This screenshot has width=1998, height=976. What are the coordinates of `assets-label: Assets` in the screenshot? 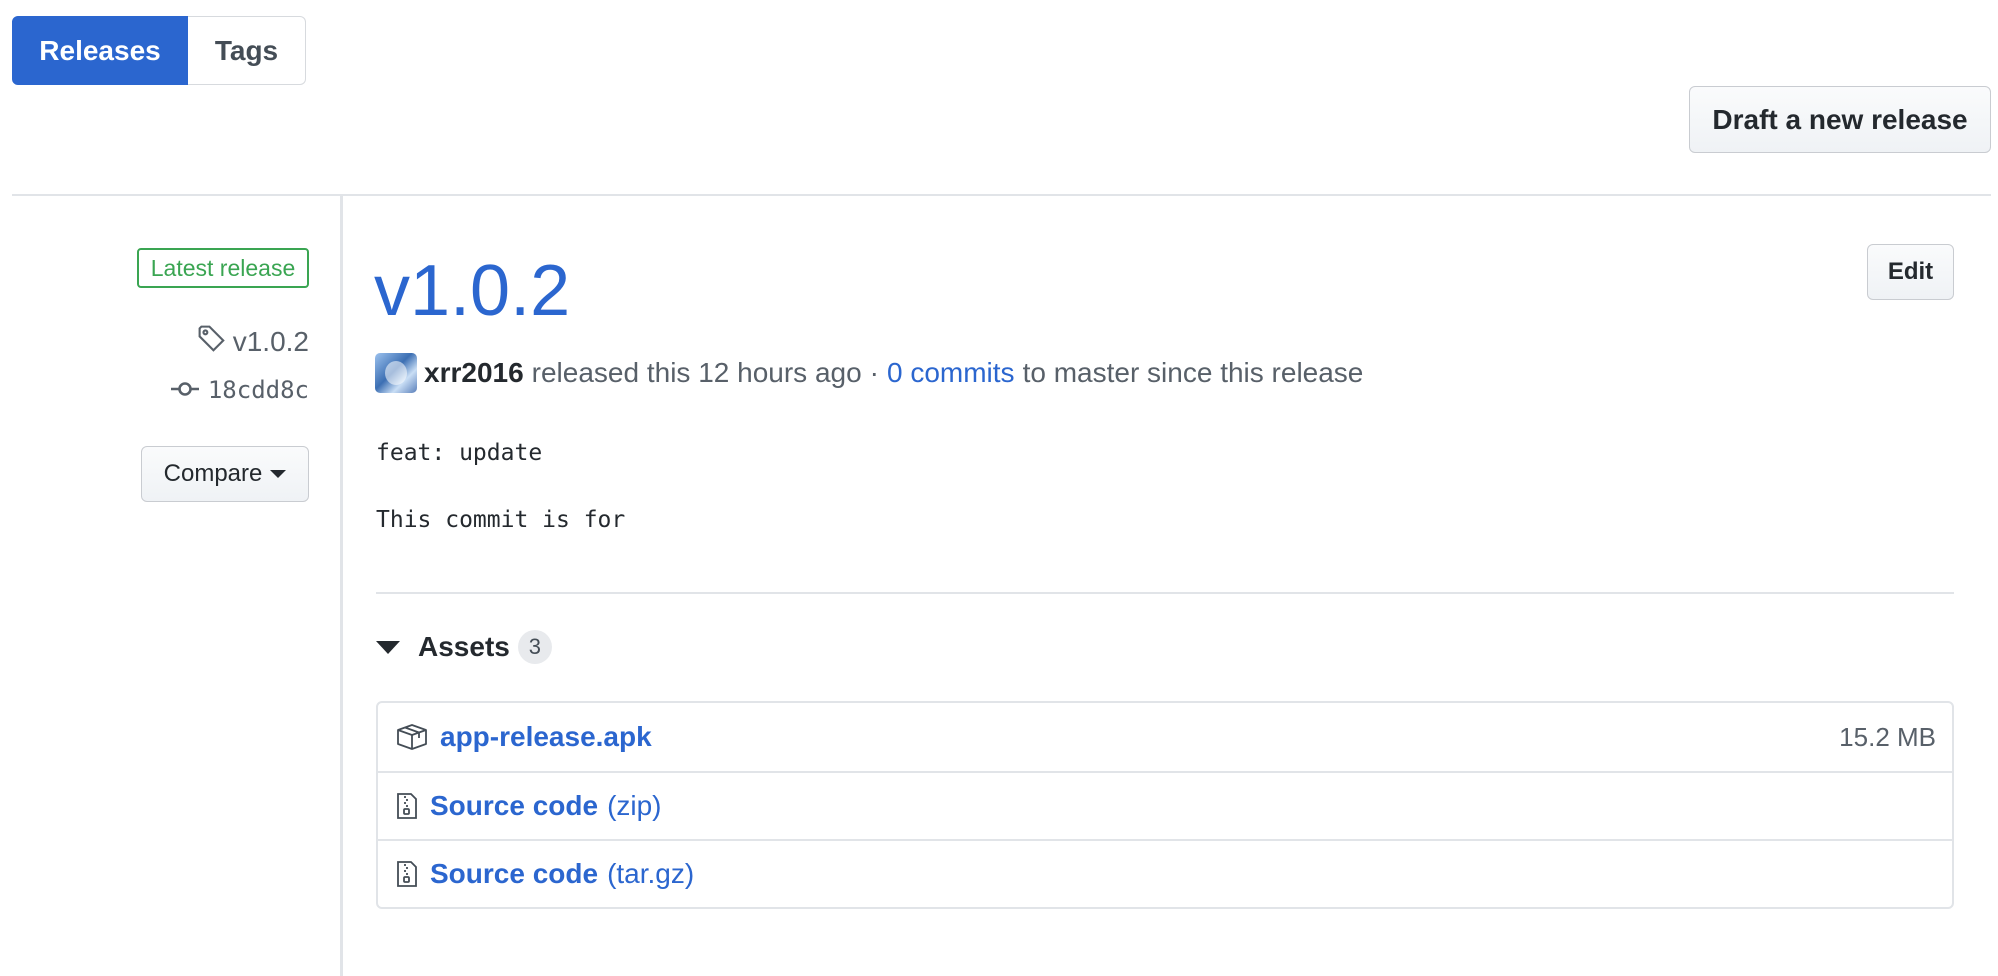 It's located at (464, 646).